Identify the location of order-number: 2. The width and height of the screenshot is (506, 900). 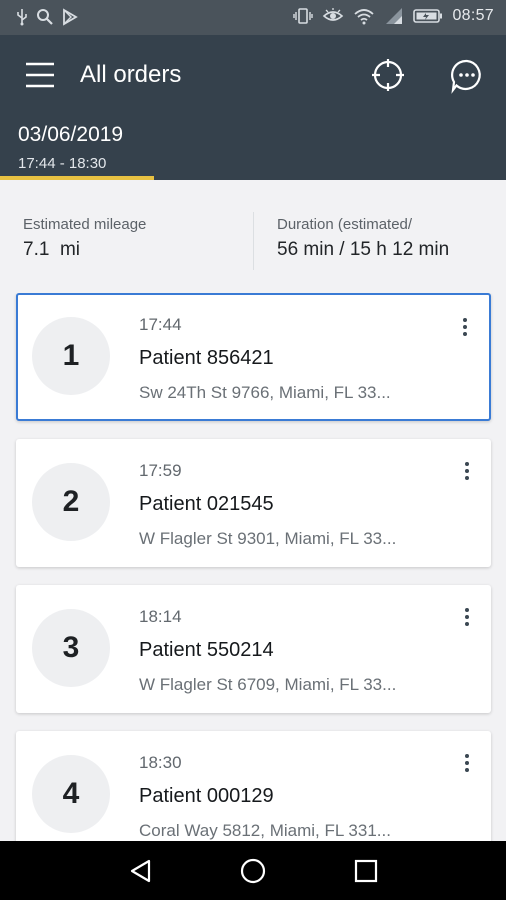
(71, 502).